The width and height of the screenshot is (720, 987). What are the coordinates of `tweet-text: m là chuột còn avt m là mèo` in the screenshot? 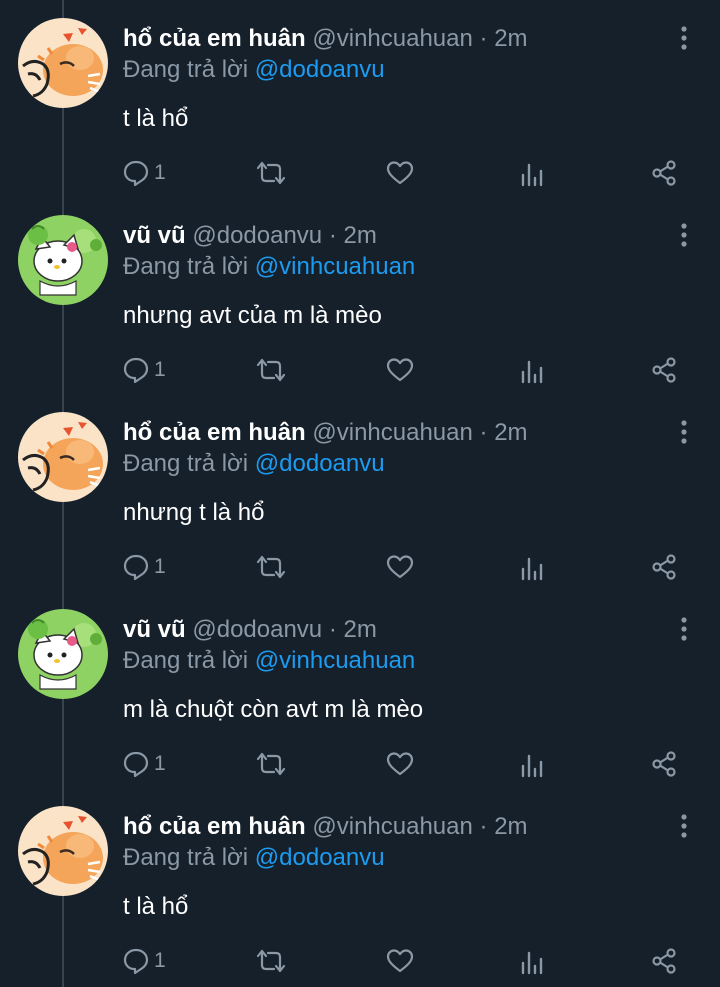 It's located at (273, 709).